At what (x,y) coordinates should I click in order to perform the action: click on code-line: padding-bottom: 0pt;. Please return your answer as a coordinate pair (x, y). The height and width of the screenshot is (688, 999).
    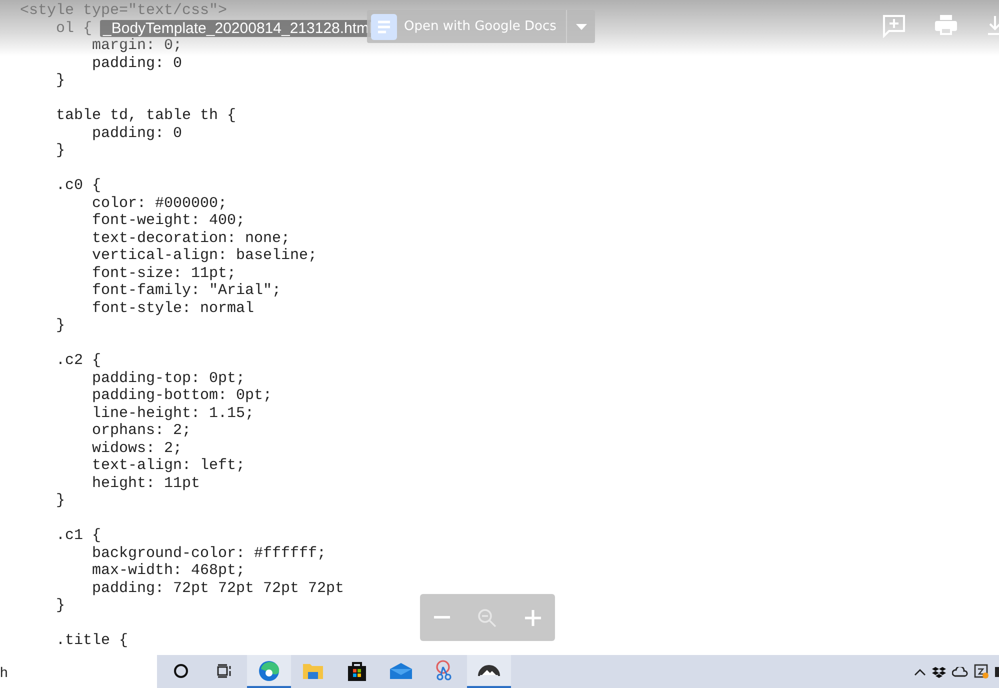
    Looking at the image, I should click on (181, 395).